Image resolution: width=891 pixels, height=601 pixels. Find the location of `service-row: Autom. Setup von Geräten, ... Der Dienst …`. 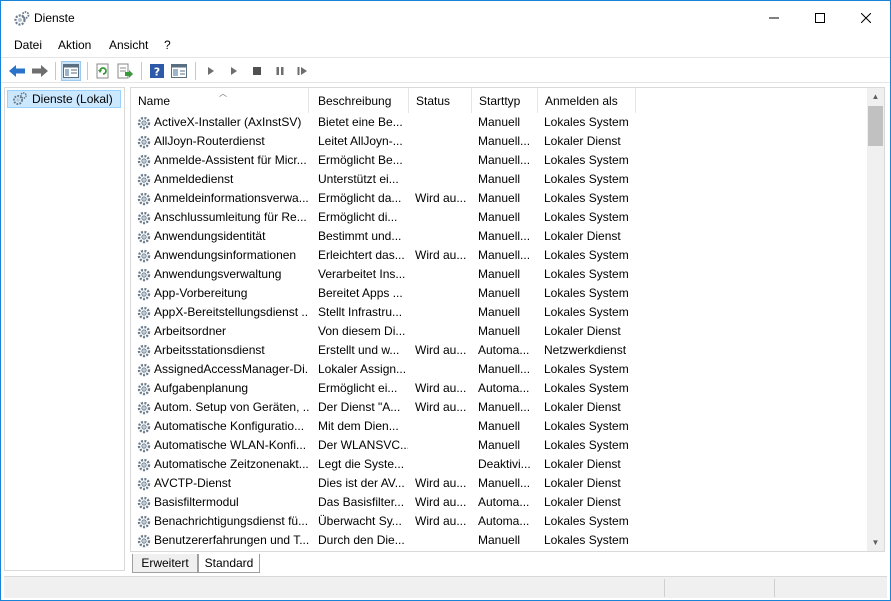

service-row: Autom. Setup von Geräten, ... Der Dienst … is located at coordinates (499, 407).